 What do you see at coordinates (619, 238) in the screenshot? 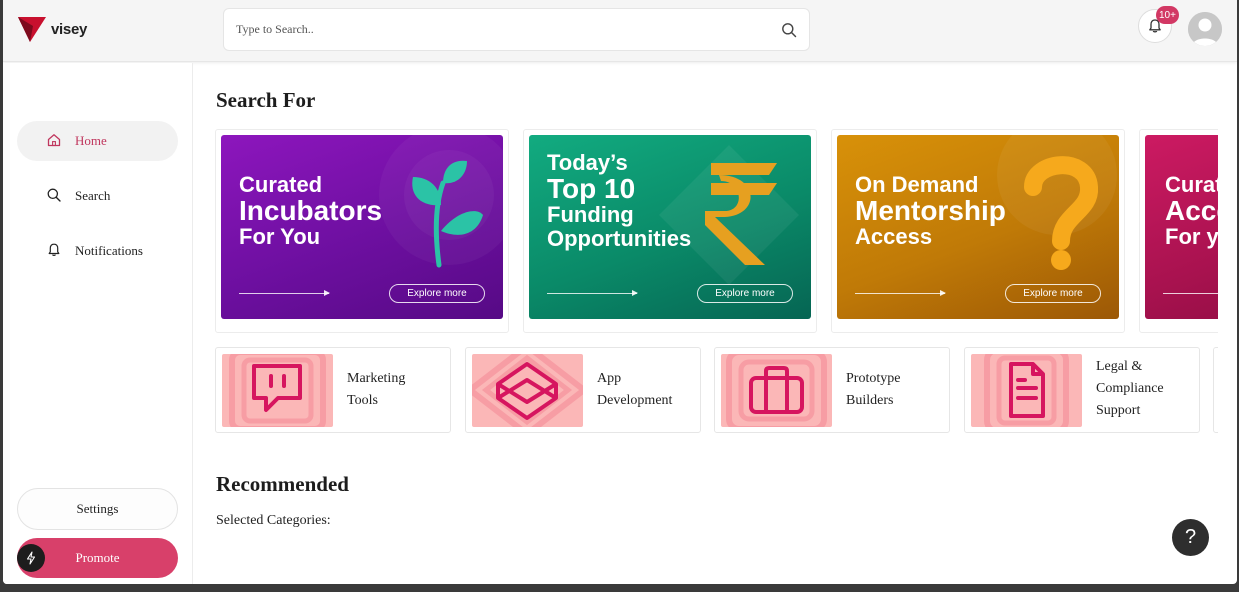
I see `banner-line: Opportunities` at bounding box center [619, 238].